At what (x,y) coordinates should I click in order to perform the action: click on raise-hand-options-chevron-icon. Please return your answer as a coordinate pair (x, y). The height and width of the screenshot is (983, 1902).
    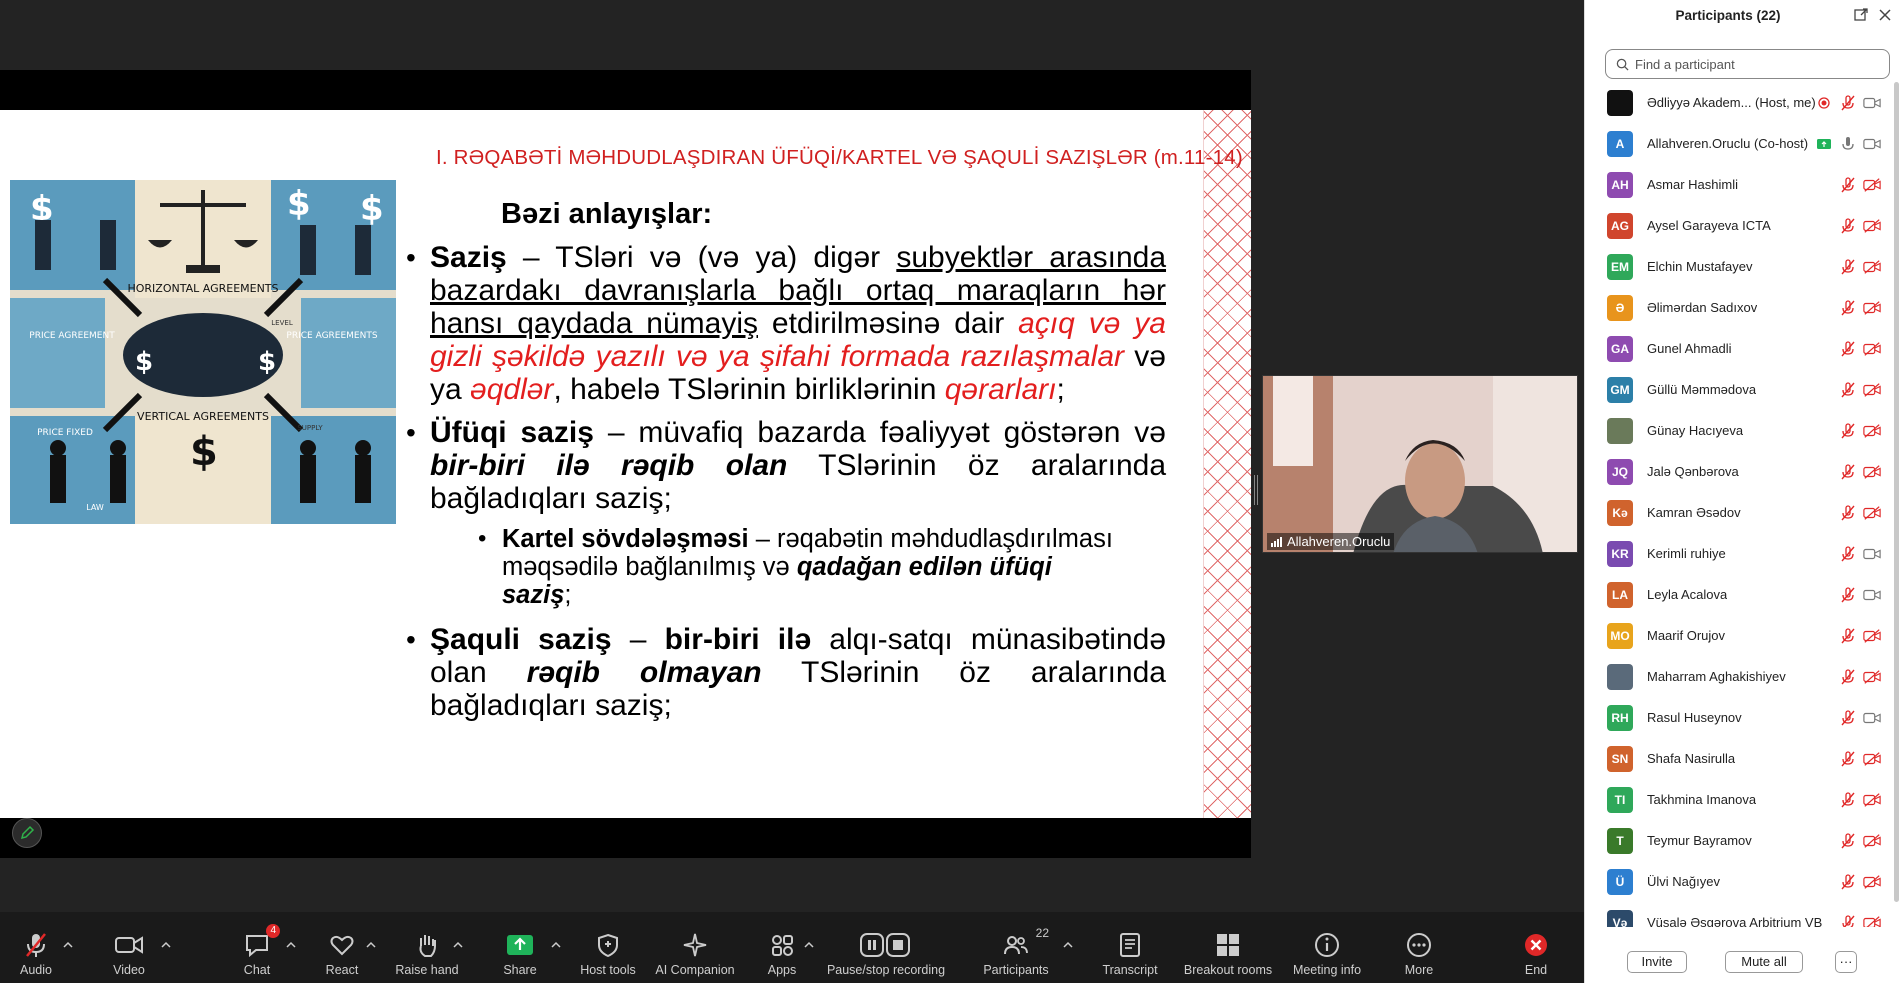
    Looking at the image, I should click on (458, 945).